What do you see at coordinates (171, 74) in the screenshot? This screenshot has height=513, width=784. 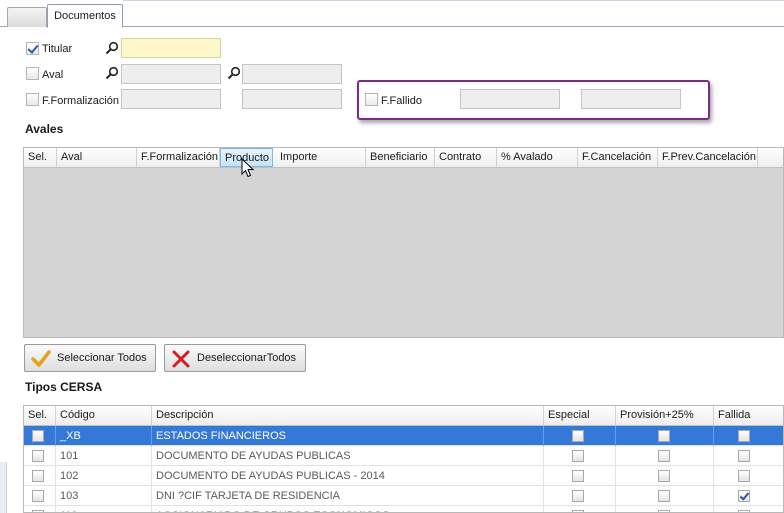 I see `aval-field-from` at bounding box center [171, 74].